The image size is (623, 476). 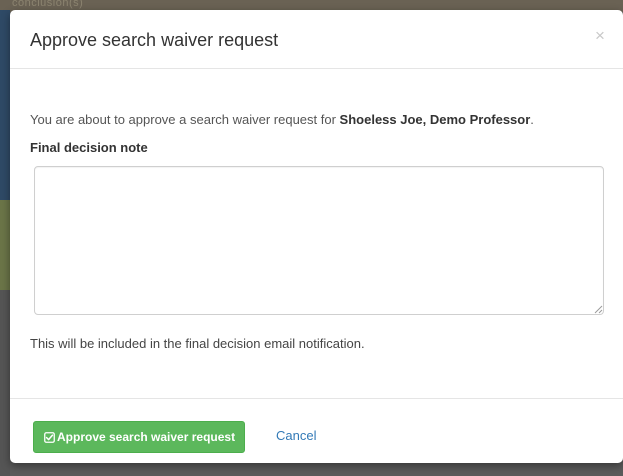 I want to click on requester-name: Shoeless Joe, Demo Professor, so click(x=435, y=119).